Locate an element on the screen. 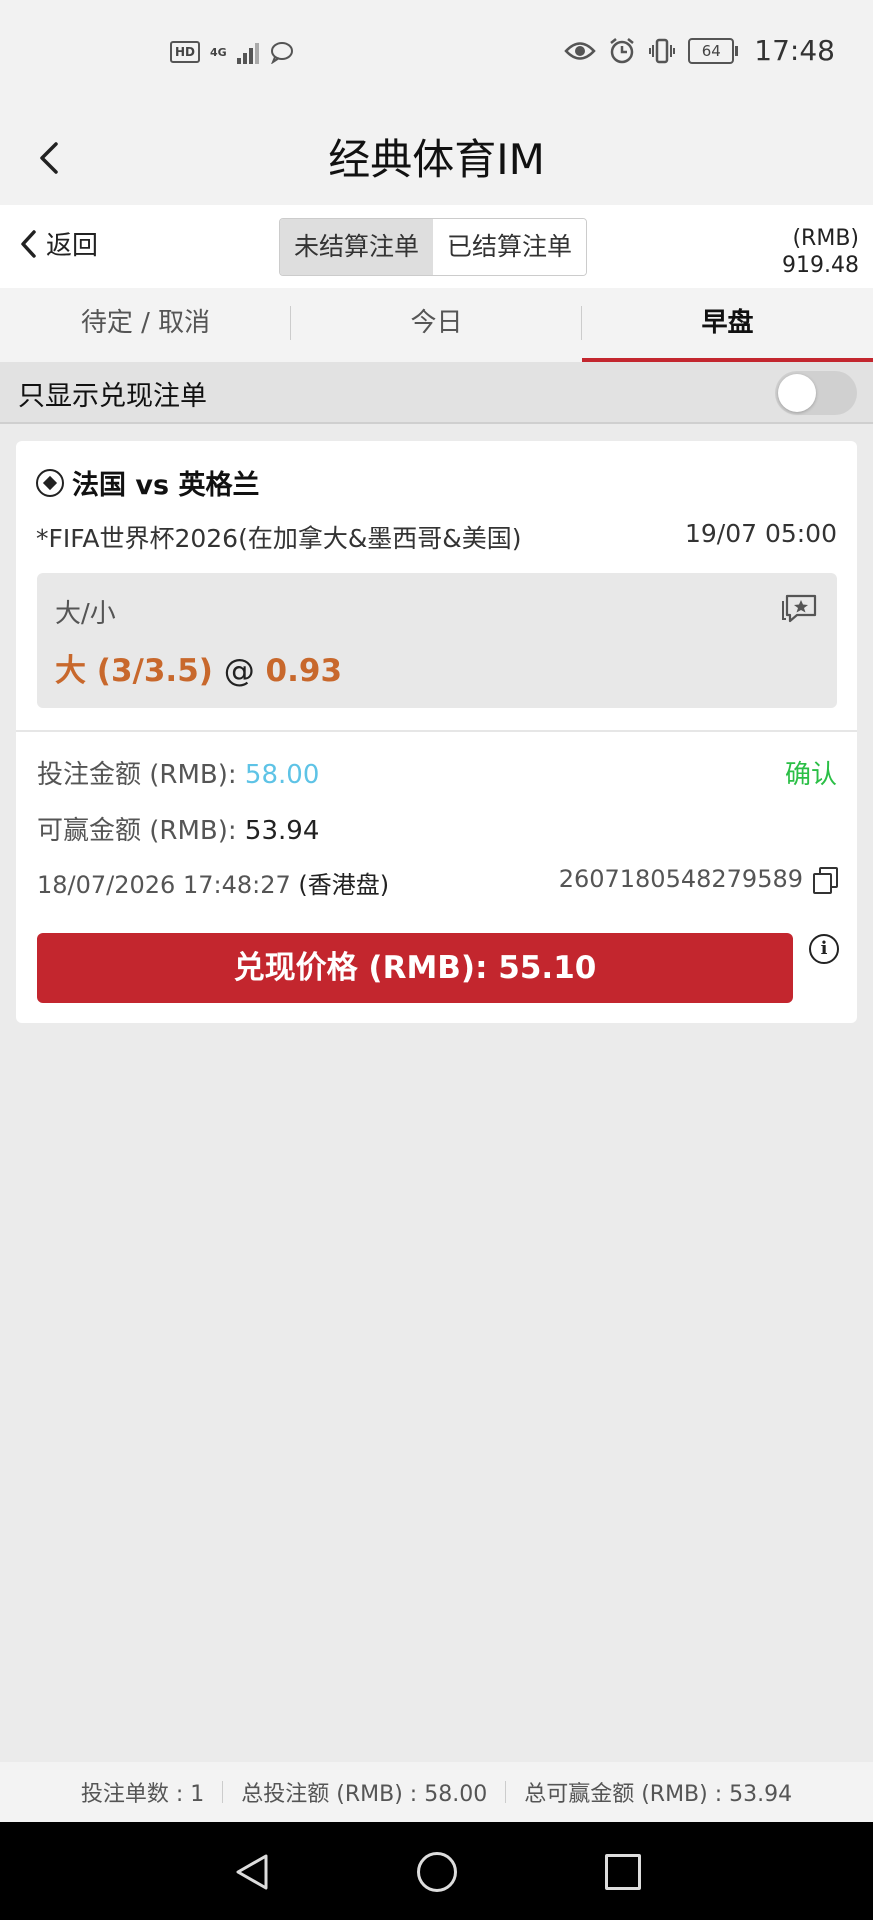 This screenshot has width=873, height=1920. selection: 大 (3/3.5) @ 0.93 is located at coordinates (198, 667).